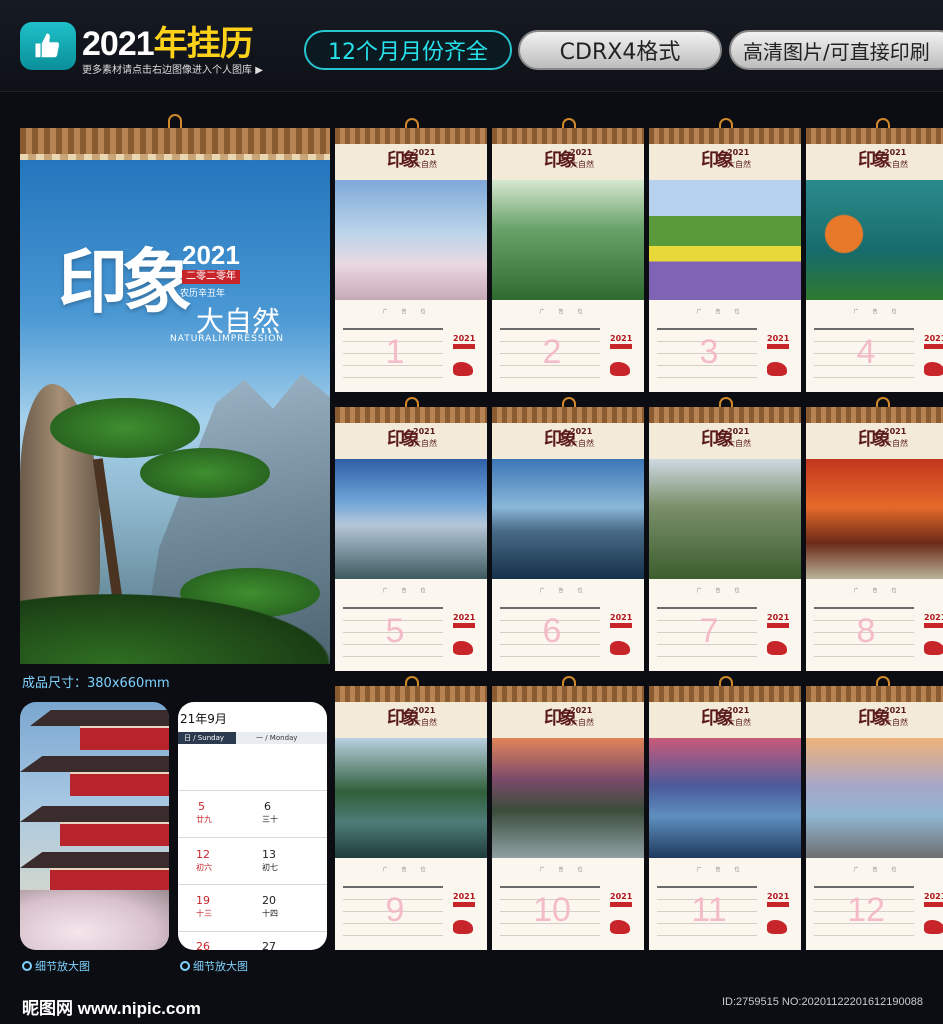  What do you see at coordinates (259, 70) in the screenshot?
I see `arrow-right-icon: ▶` at bounding box center [259, 70].